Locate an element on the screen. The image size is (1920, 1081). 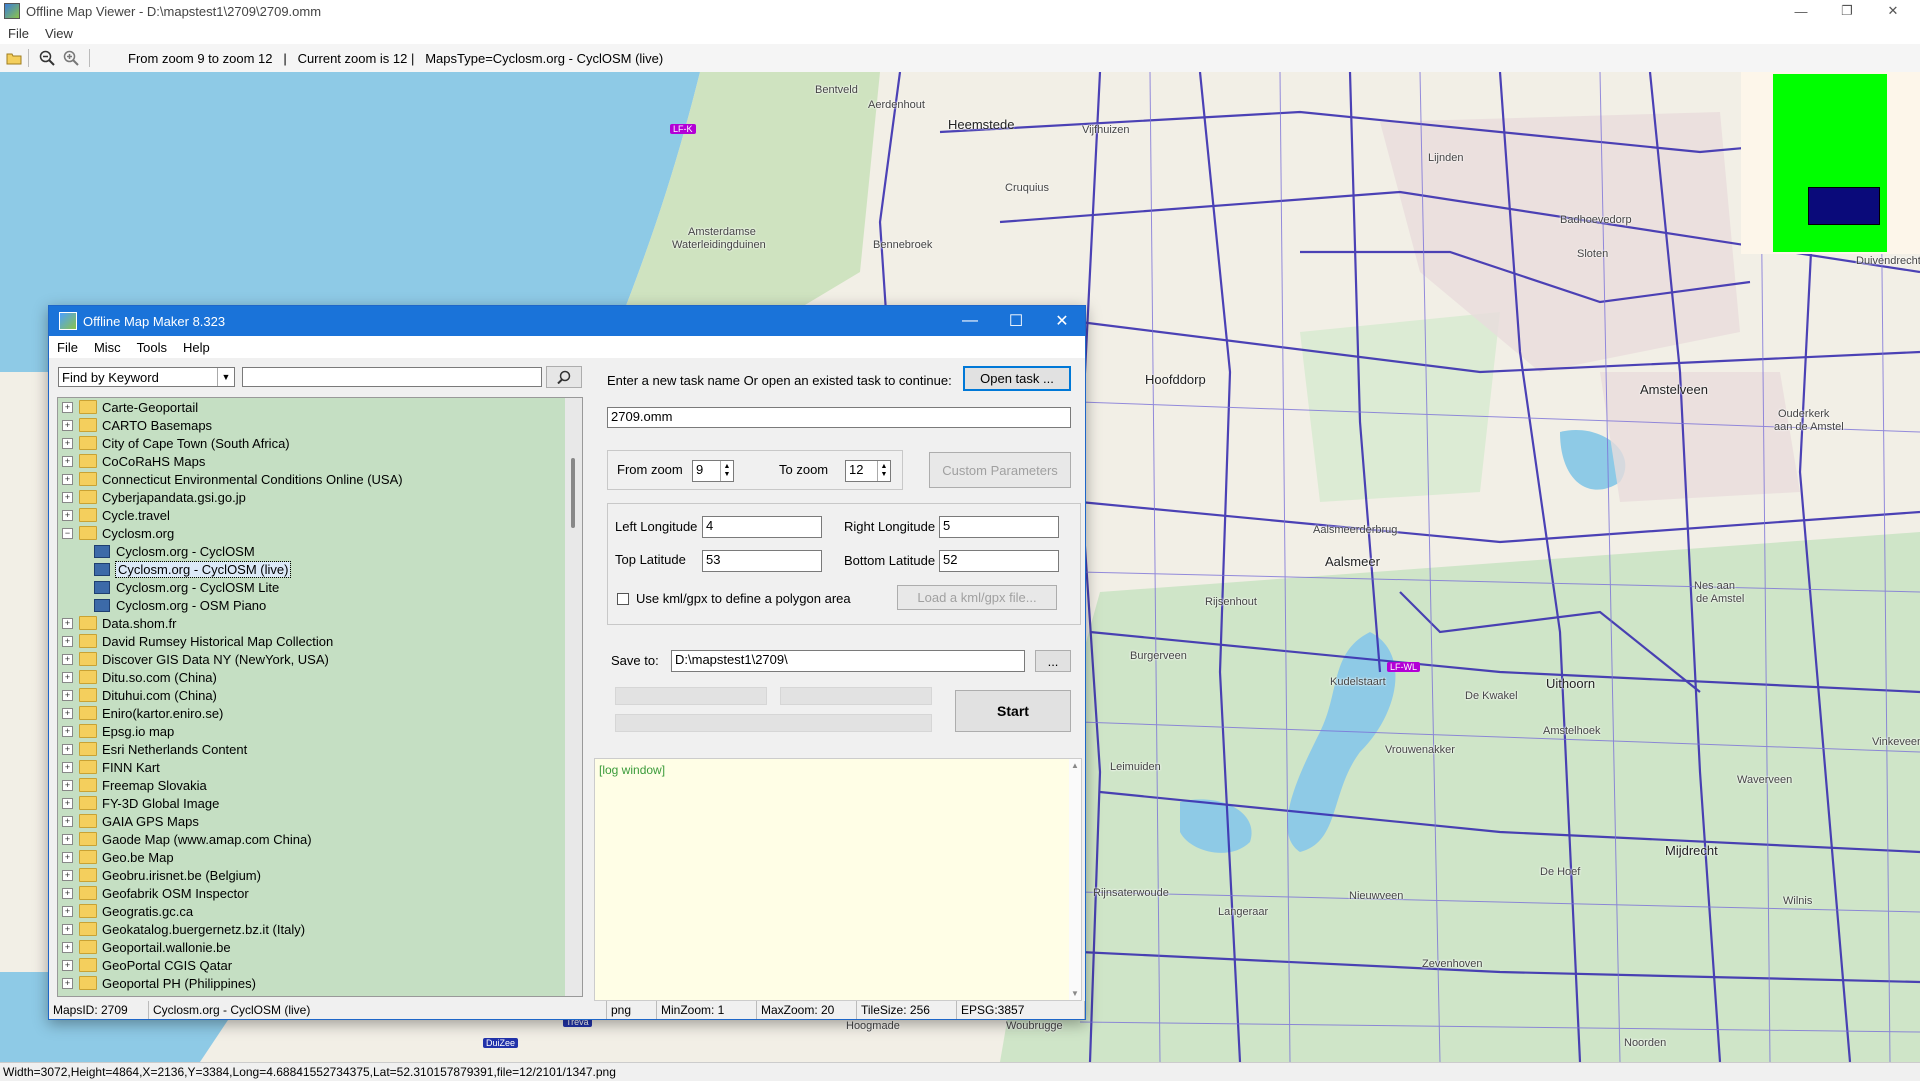
tree-folder-item: + Ditu.so.com (China) is located at coordinates (320, 677).